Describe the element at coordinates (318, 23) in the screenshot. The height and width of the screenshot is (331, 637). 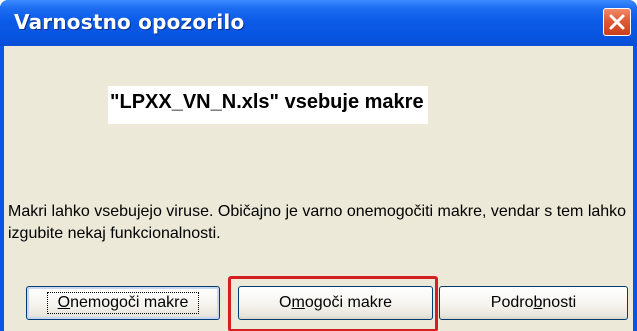
I see `title-bar: Varnostno opozorilo` at that location.